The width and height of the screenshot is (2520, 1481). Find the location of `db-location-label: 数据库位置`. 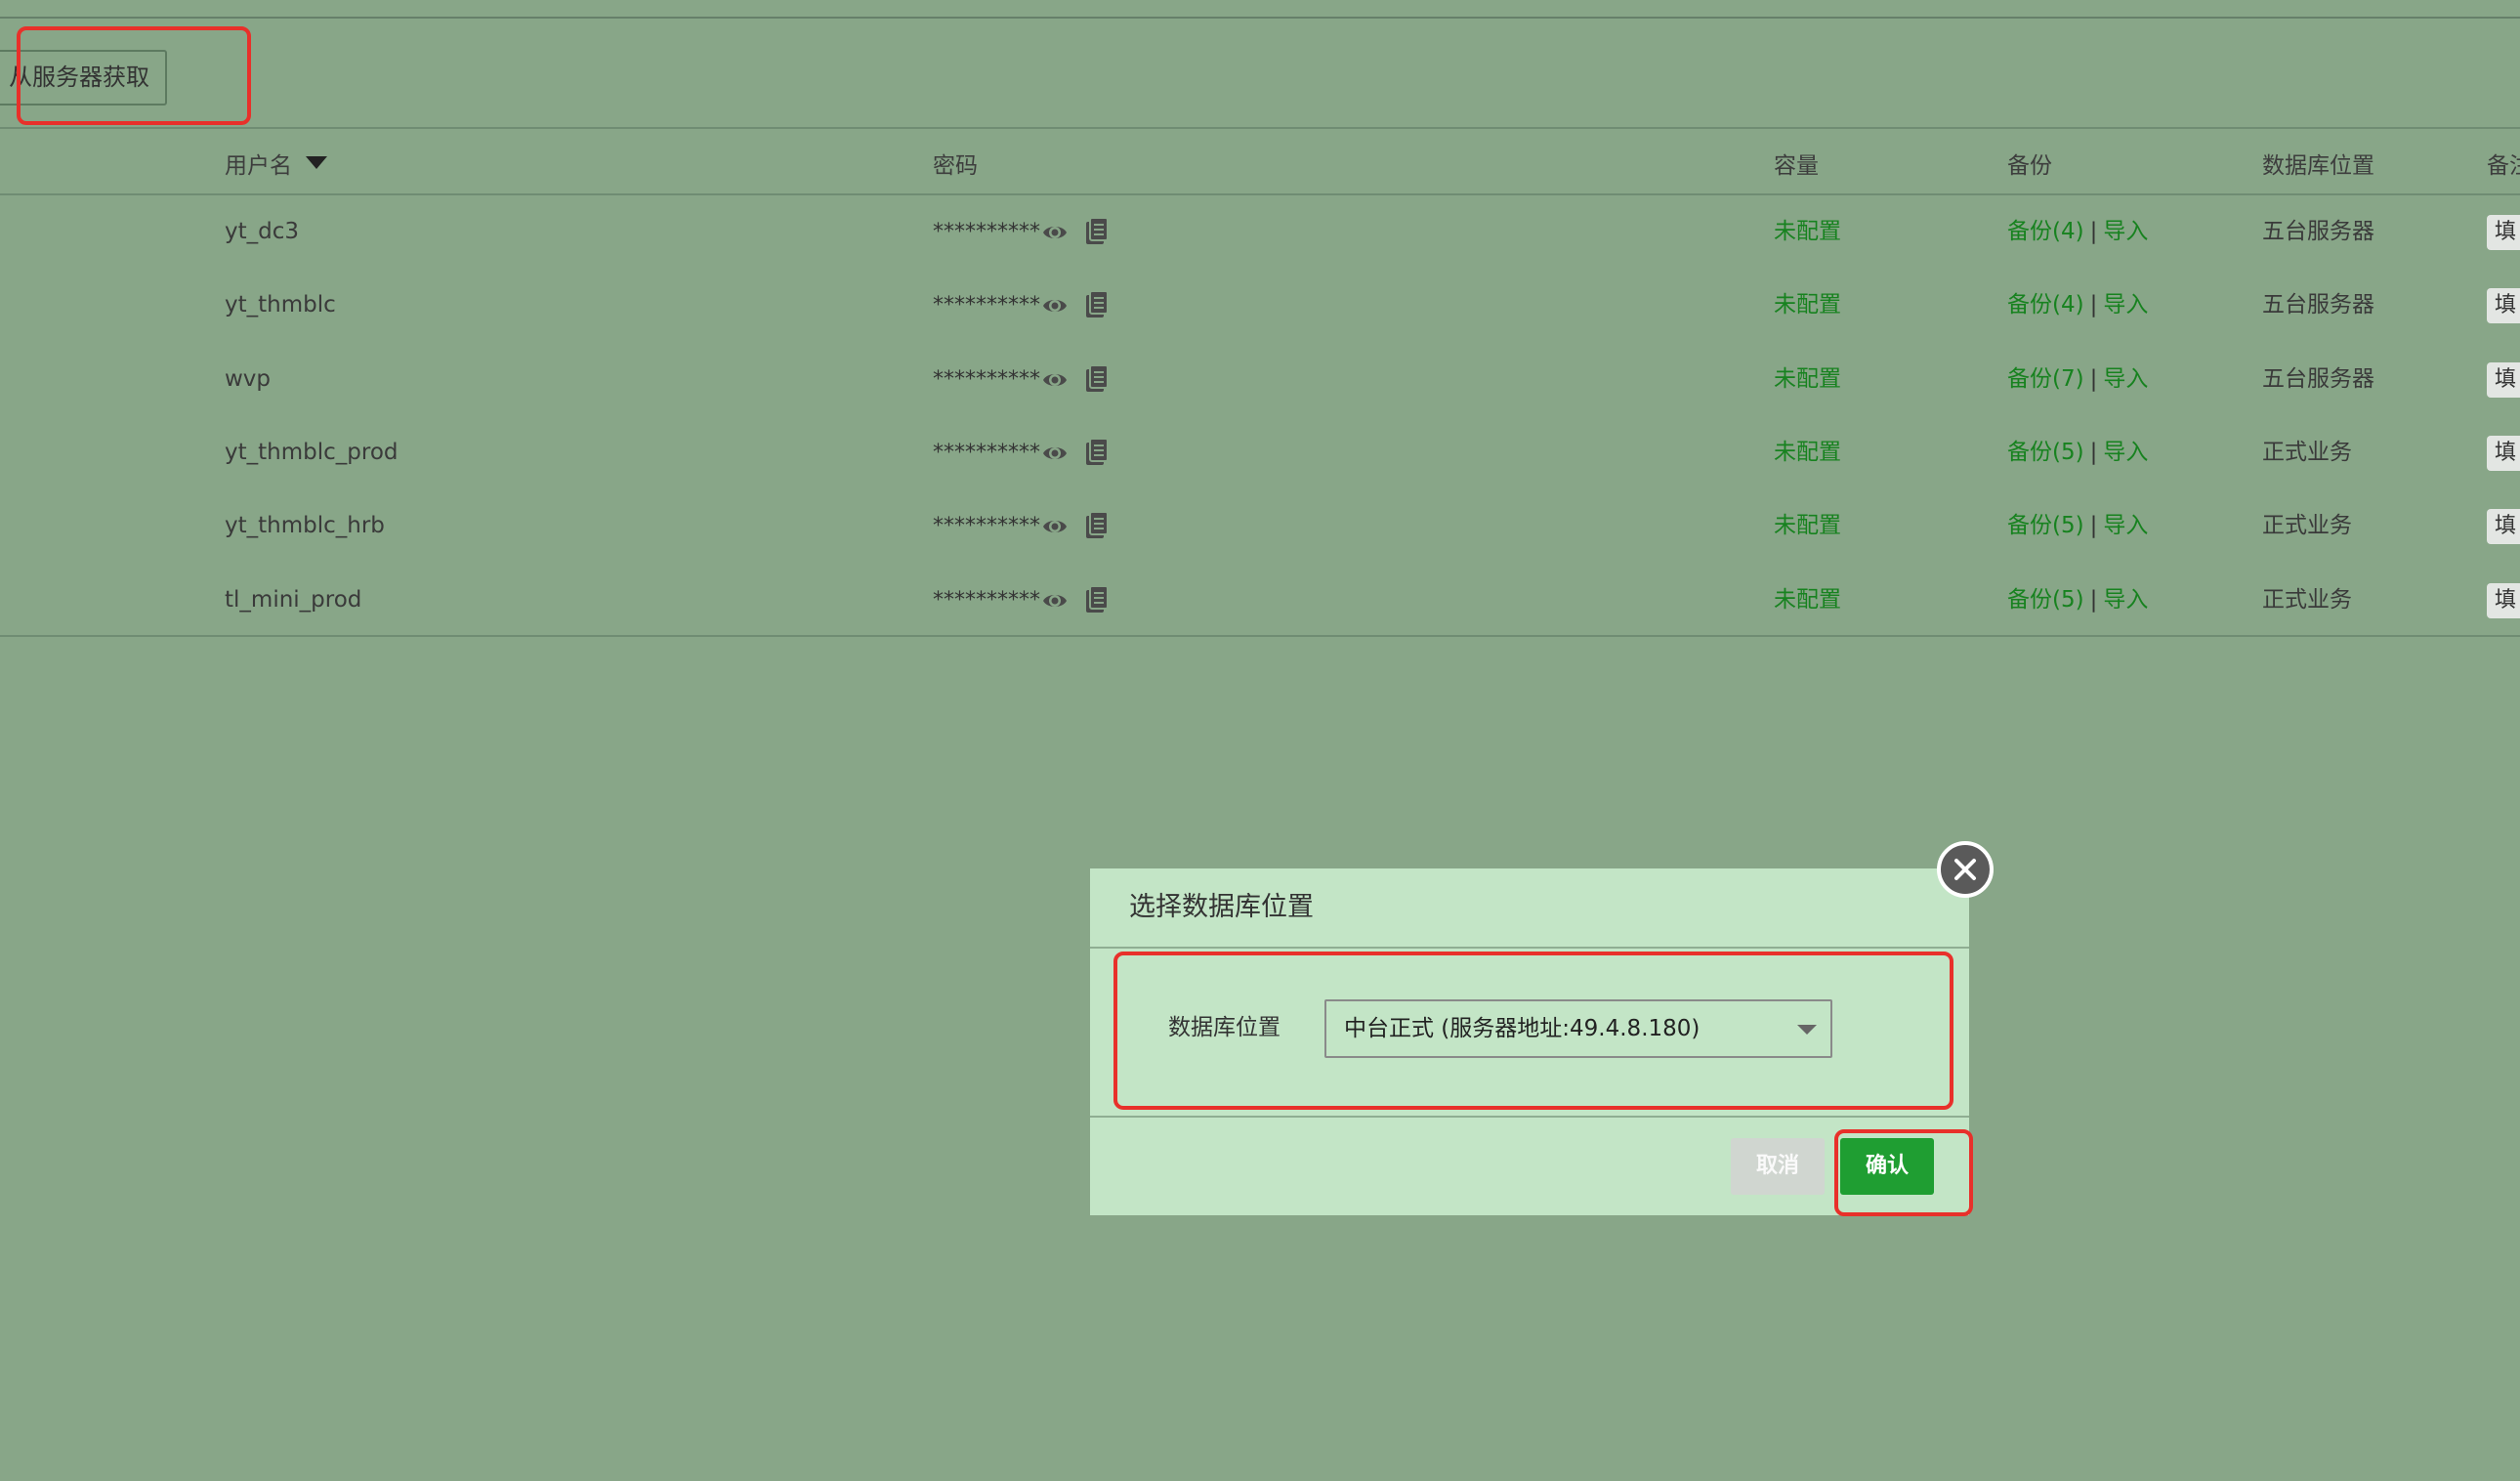

db-location-label: 数据库位置 is located at coordinates (1224, 1027).